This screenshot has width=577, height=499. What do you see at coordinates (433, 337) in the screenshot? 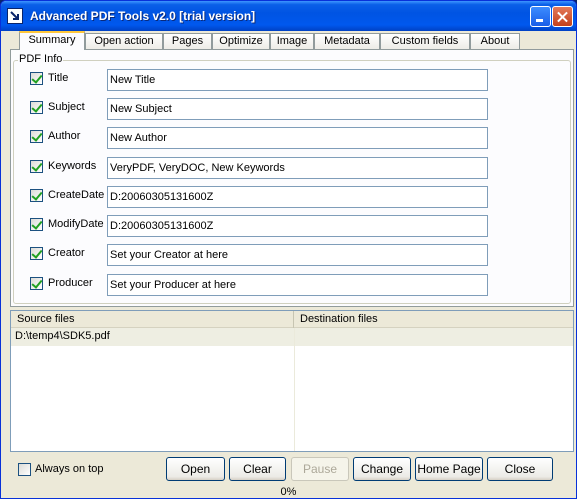
I see `destination-file-cell` at bounding box center [433, 337].